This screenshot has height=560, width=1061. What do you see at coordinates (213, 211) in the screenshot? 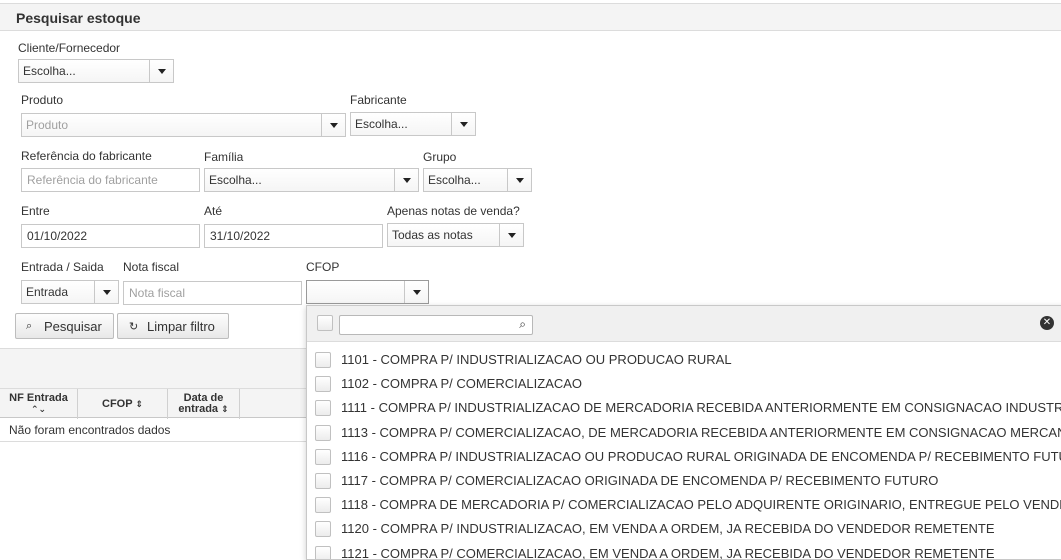
I see `ate-label: Até` at bounding box center [213, 211].